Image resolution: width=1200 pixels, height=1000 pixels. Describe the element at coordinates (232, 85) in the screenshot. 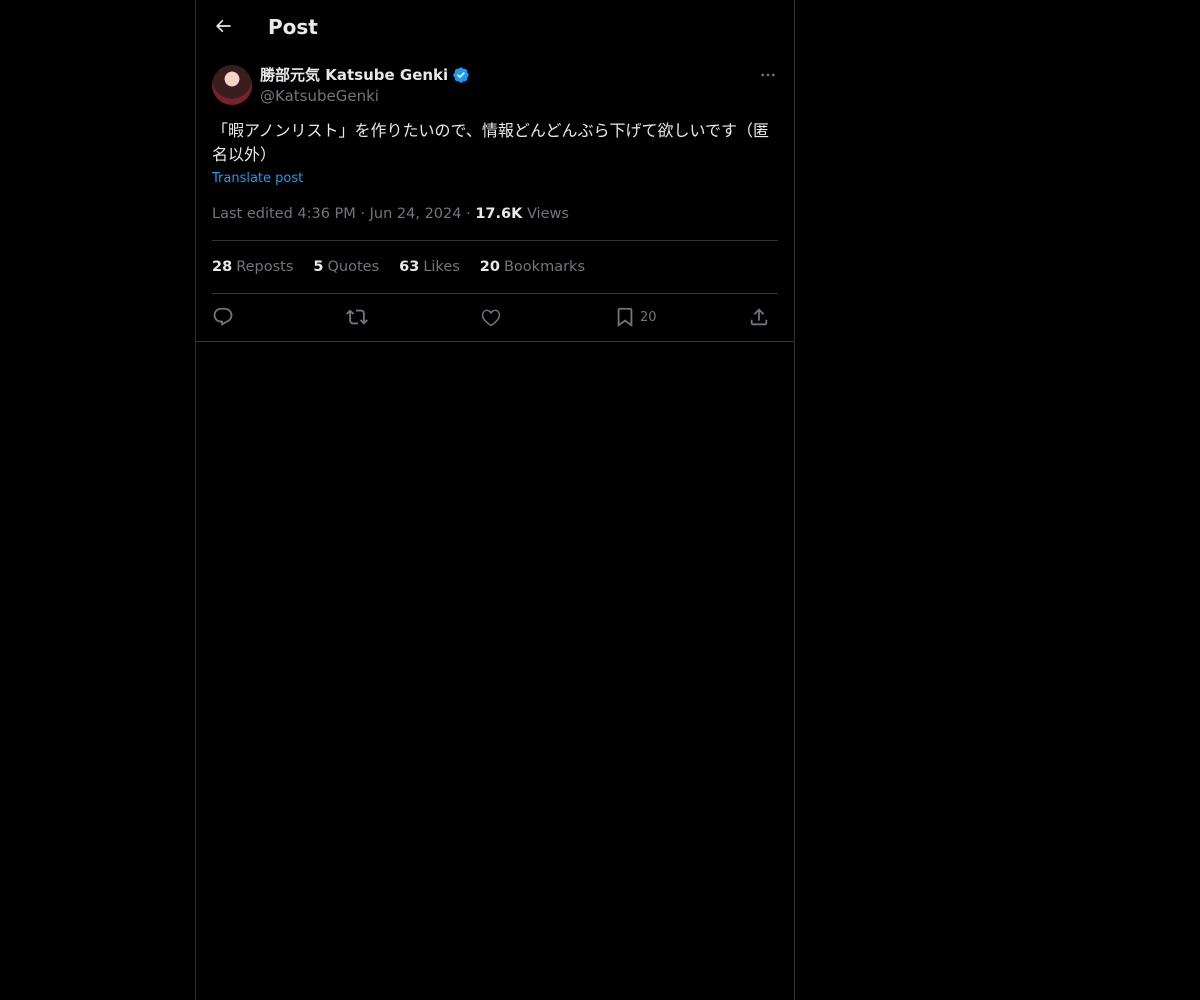

I see `avatar` at that location.